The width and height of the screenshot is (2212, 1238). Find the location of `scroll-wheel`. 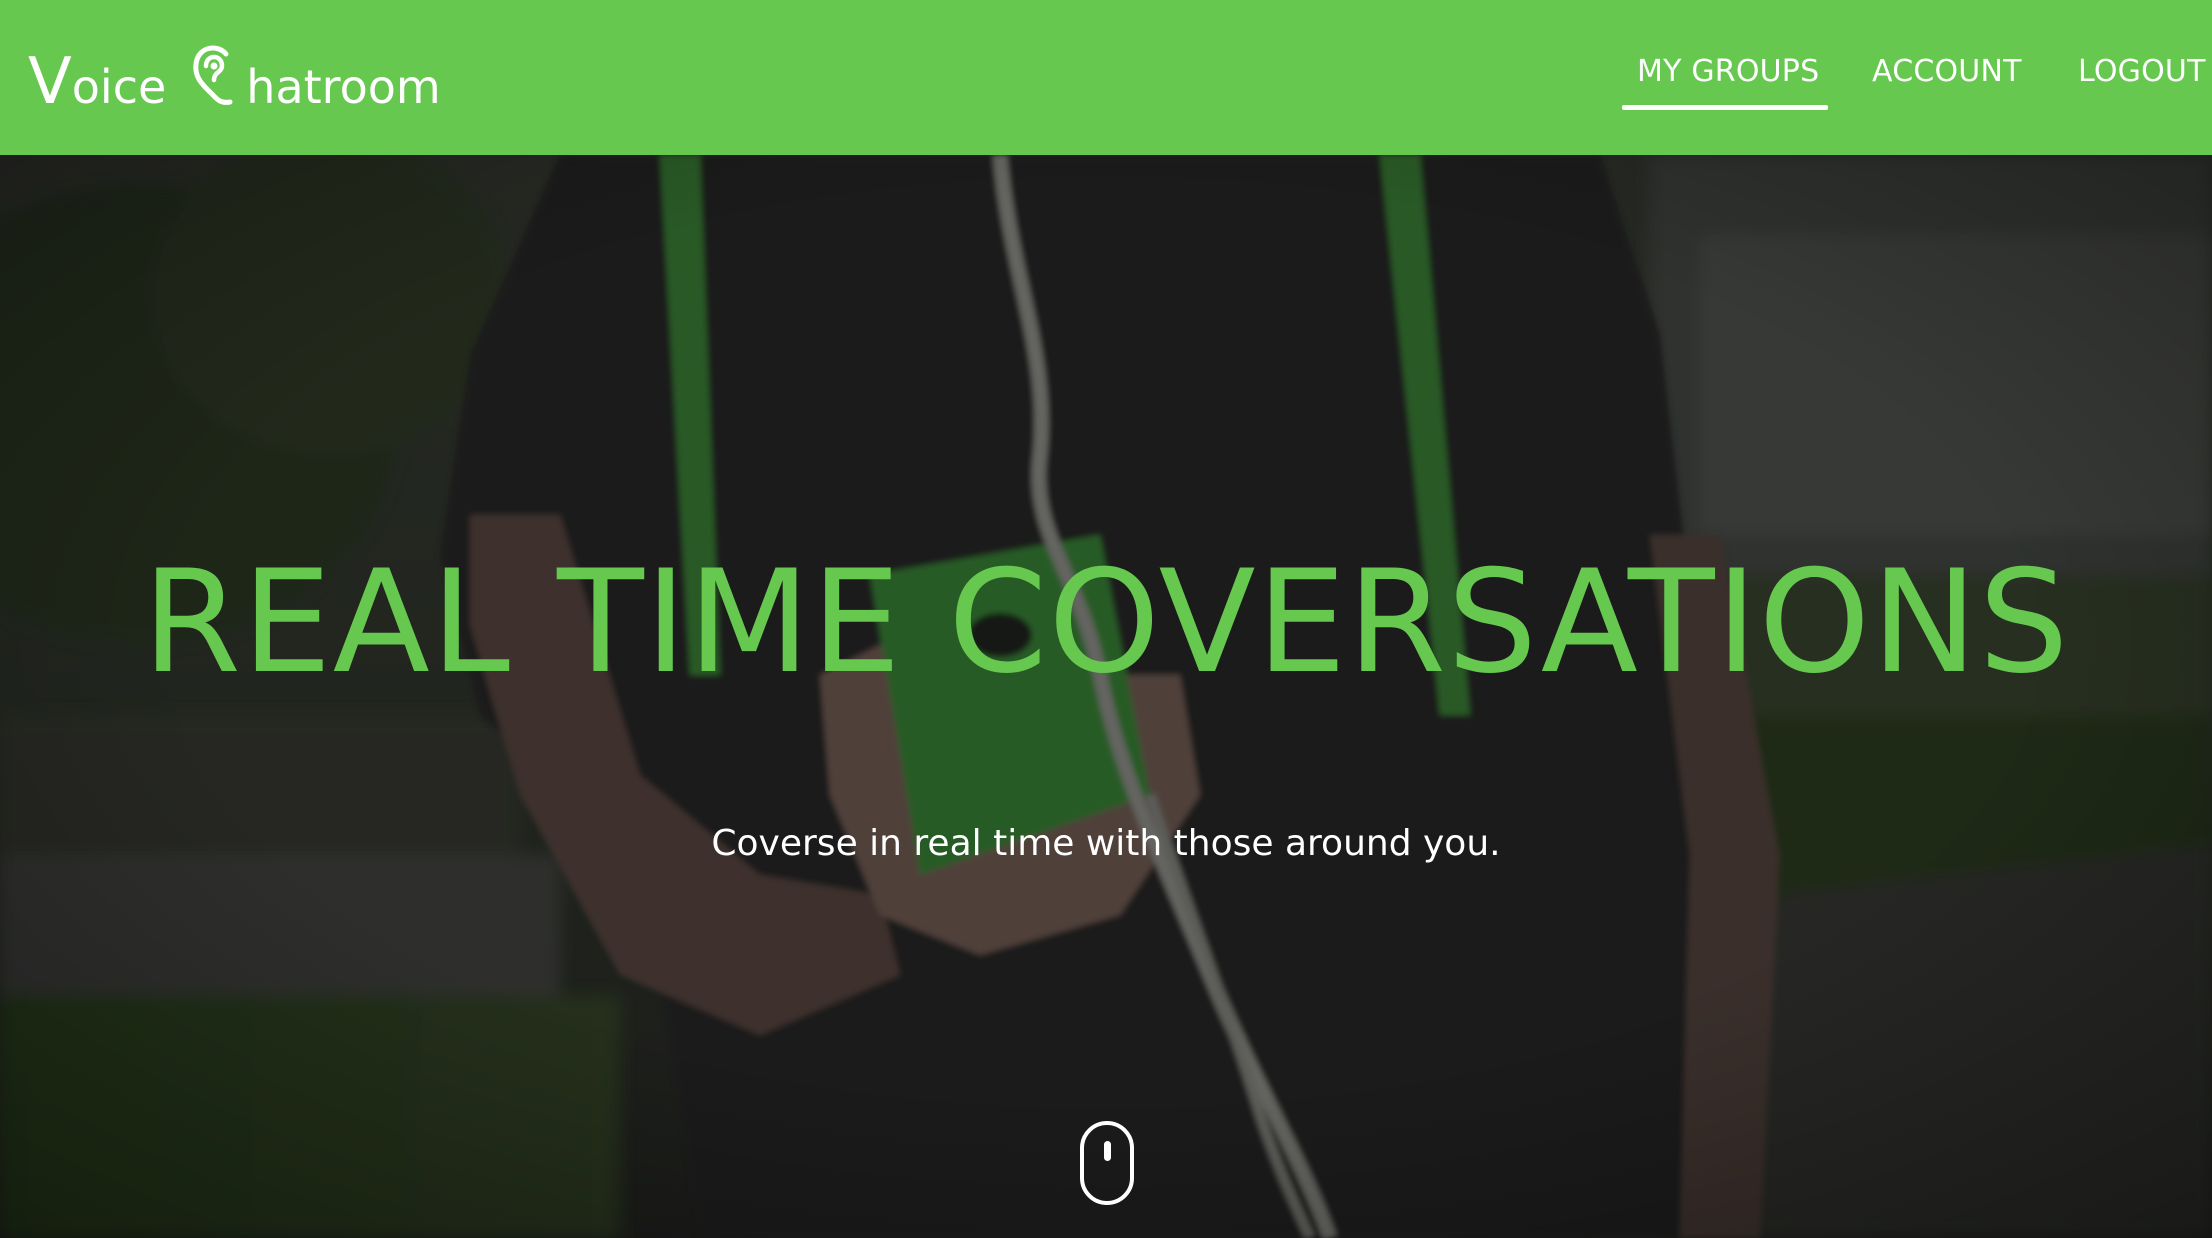

scroll-wheel is located at coordinates (1107, 1151).